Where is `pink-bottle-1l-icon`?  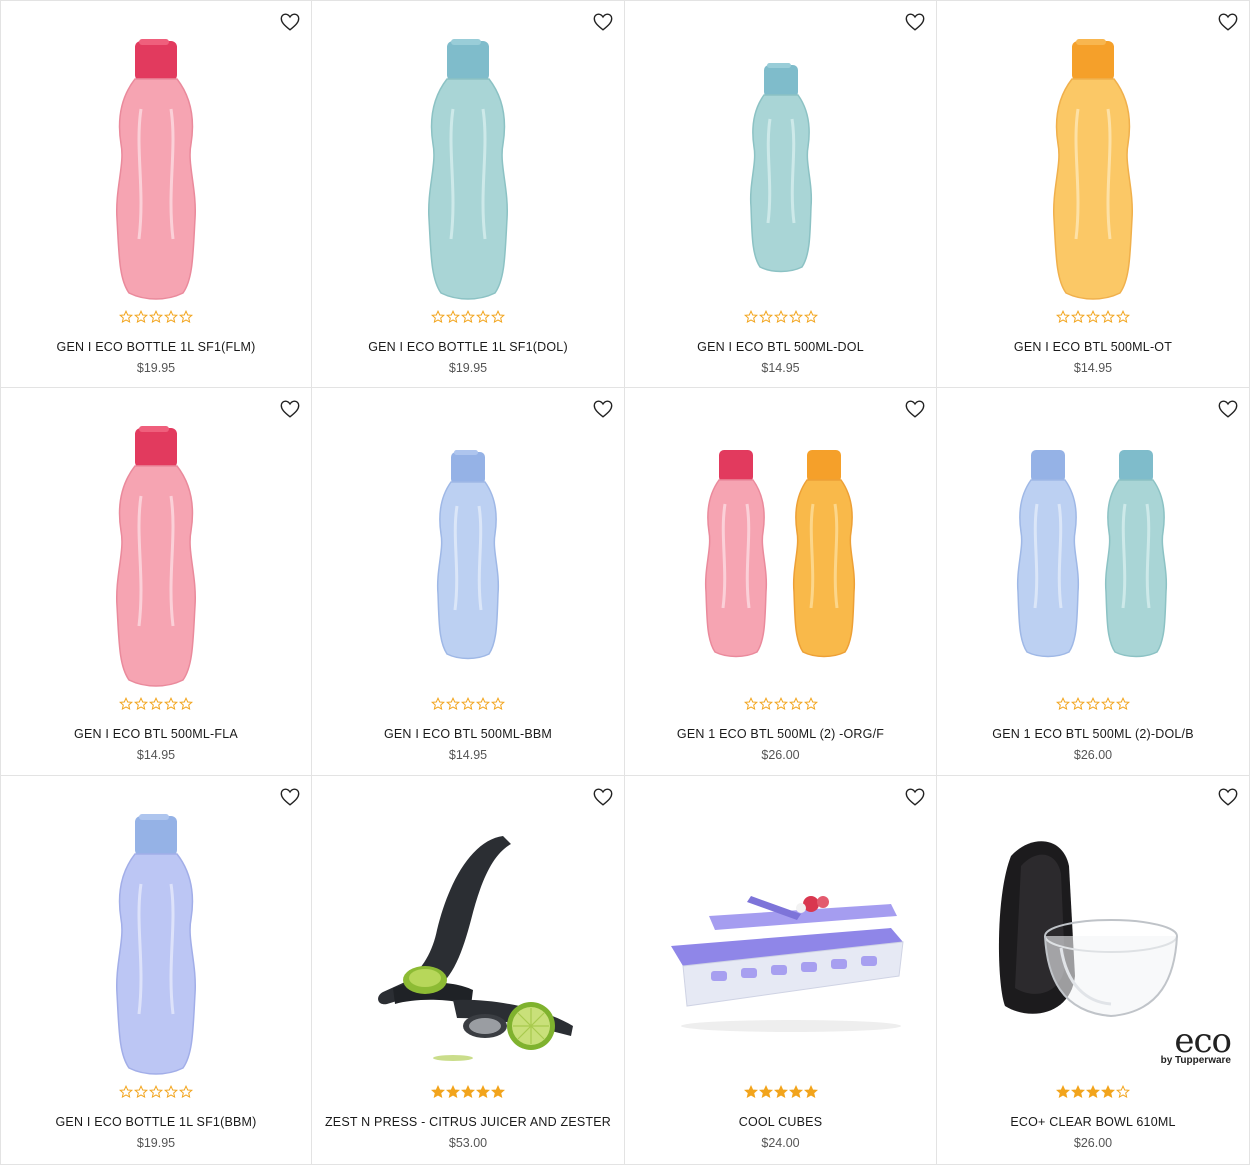 pink-bottle-1l-icon is located at coordinates (156, 169).